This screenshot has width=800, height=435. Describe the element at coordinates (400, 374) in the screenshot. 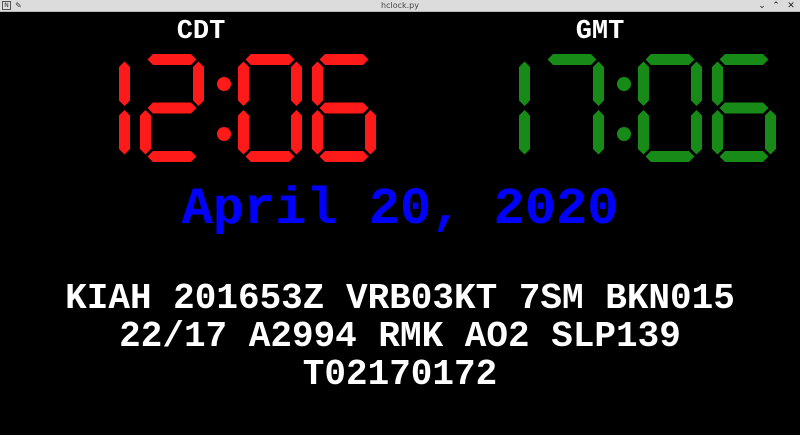

I see `metar-line: T02170172` at that location.